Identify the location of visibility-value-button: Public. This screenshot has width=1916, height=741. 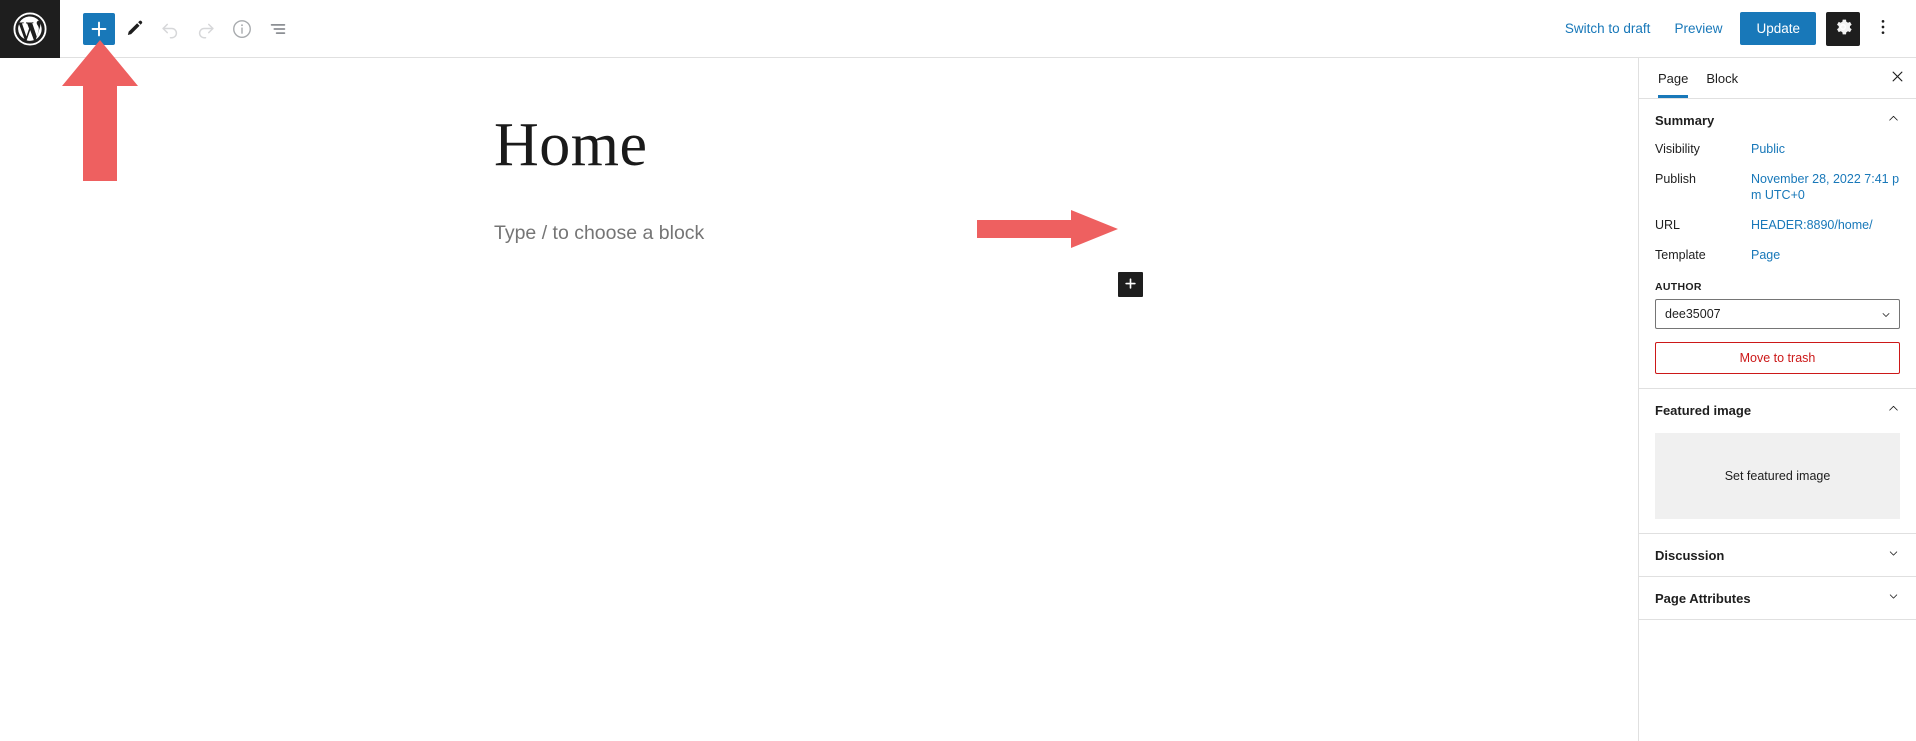
(1825, 149).